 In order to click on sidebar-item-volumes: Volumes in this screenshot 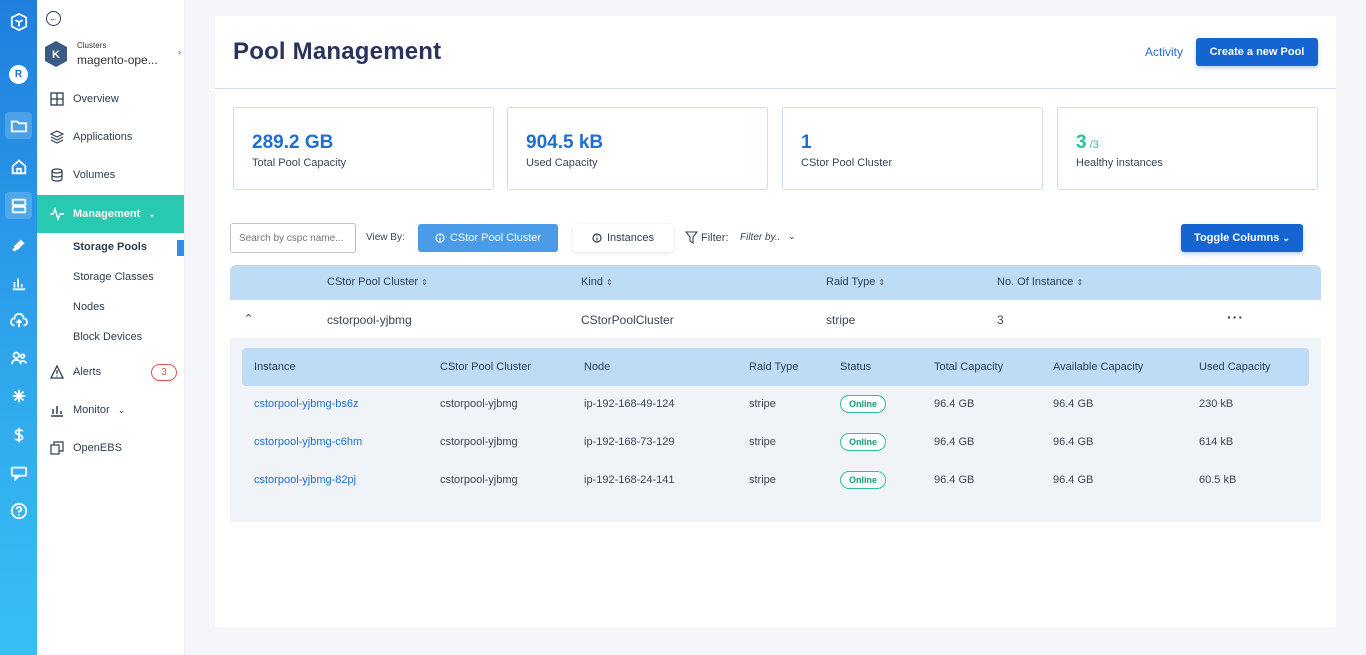, I will do `click(110, 175)`.